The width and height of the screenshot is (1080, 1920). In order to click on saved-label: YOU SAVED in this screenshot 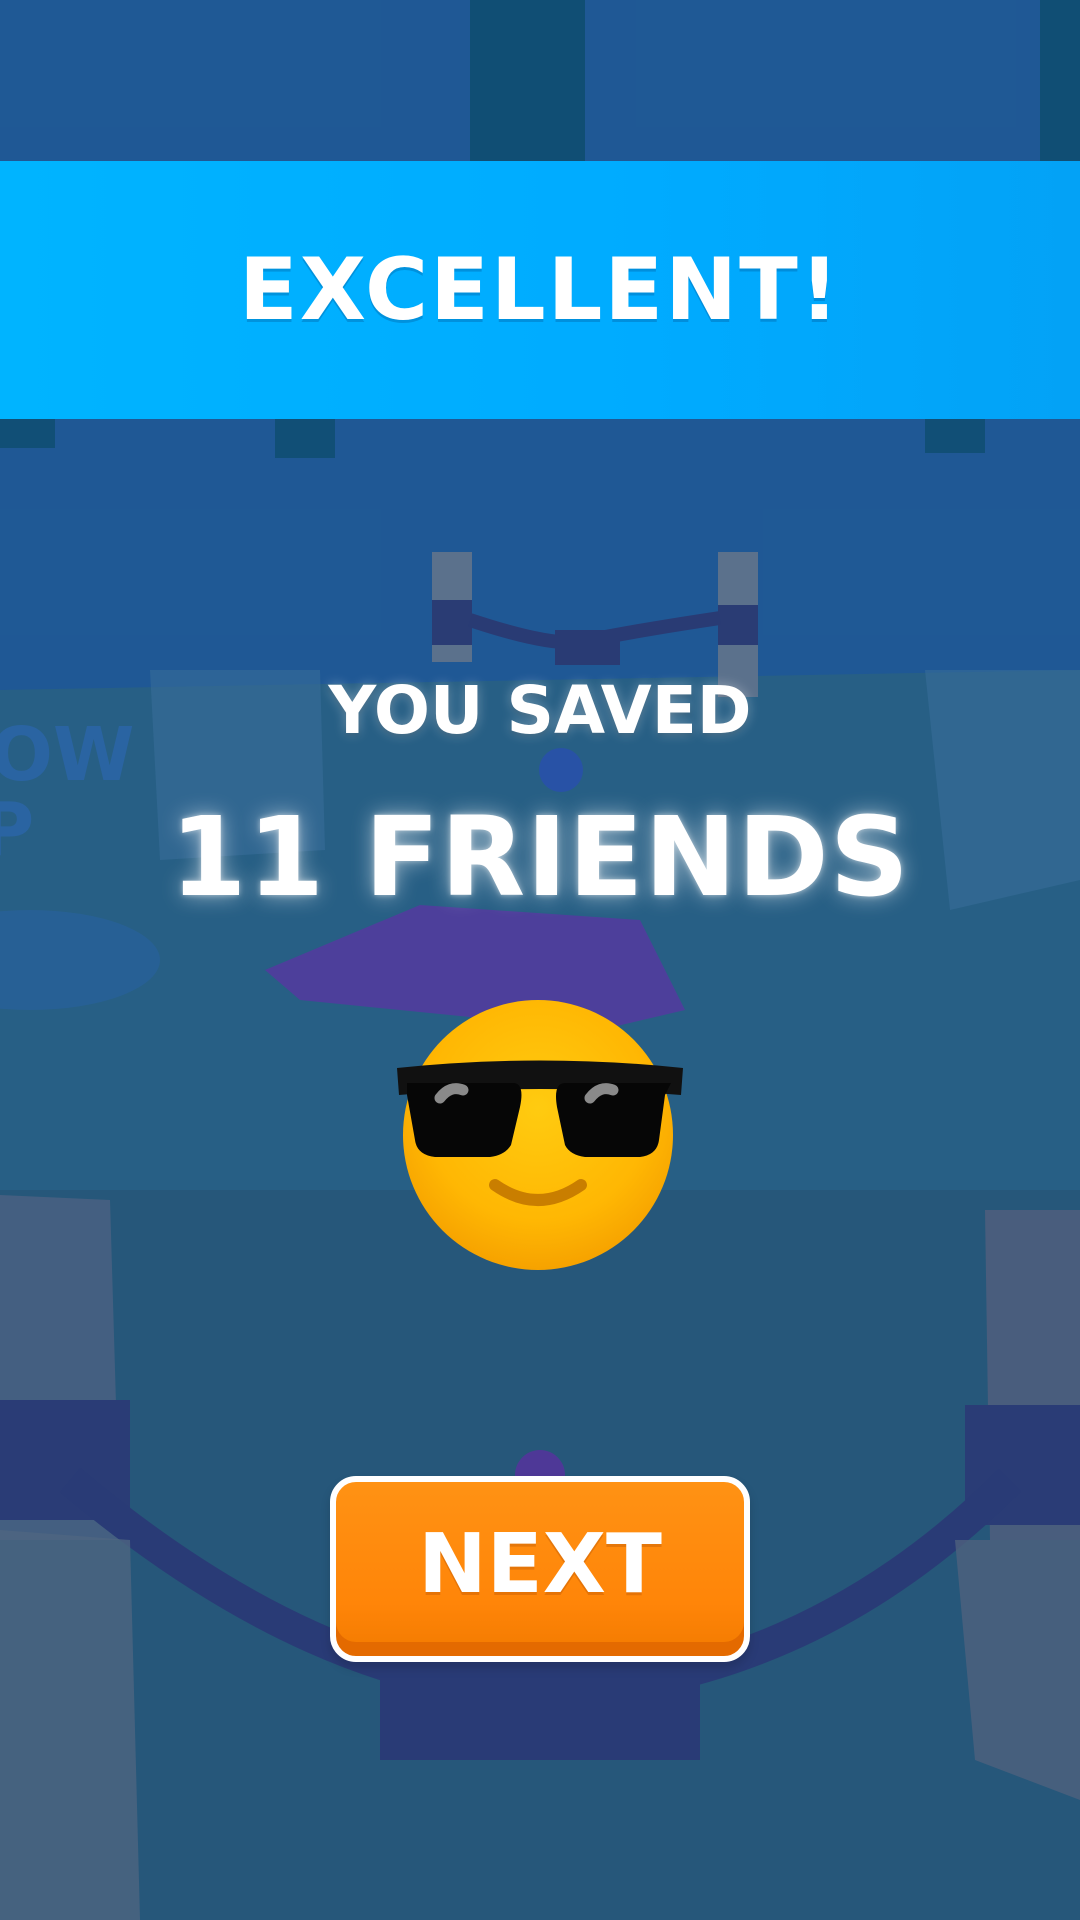, I will do `click(540, 710)`.